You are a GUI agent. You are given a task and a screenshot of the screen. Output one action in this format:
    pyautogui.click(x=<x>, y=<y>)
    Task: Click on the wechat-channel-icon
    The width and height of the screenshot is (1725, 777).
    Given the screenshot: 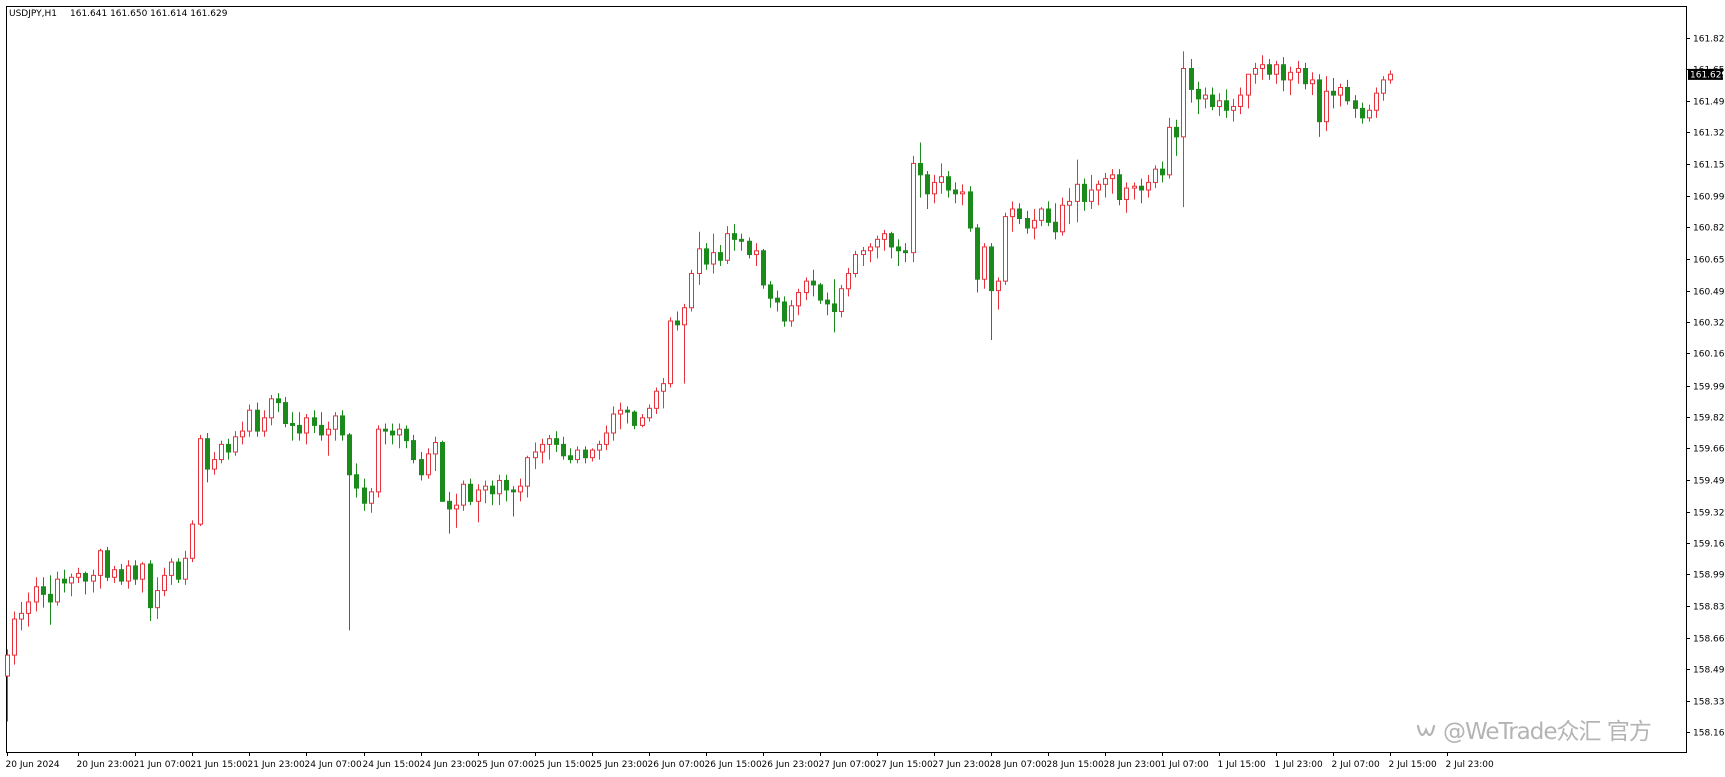 What is the action you would take?
    pyautogui.click(x=1426, y=730)
    